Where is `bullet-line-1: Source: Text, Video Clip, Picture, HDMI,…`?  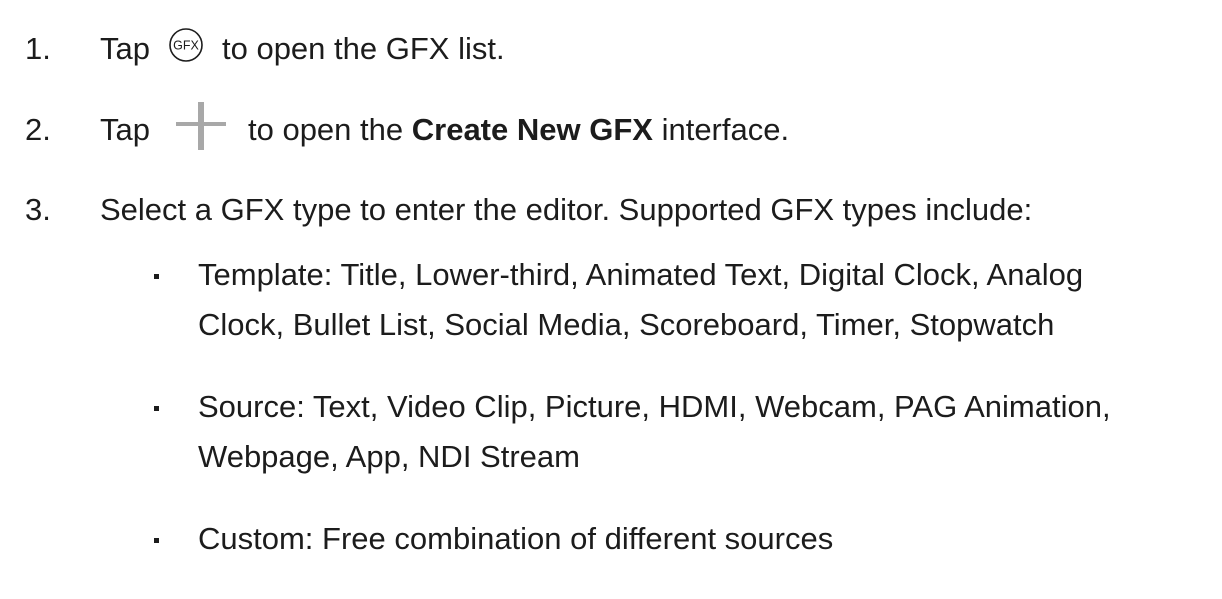 bullet-line-1: Source: Text, Video Clip, Picture, HDMI,… is located at coordinates (654, 406).